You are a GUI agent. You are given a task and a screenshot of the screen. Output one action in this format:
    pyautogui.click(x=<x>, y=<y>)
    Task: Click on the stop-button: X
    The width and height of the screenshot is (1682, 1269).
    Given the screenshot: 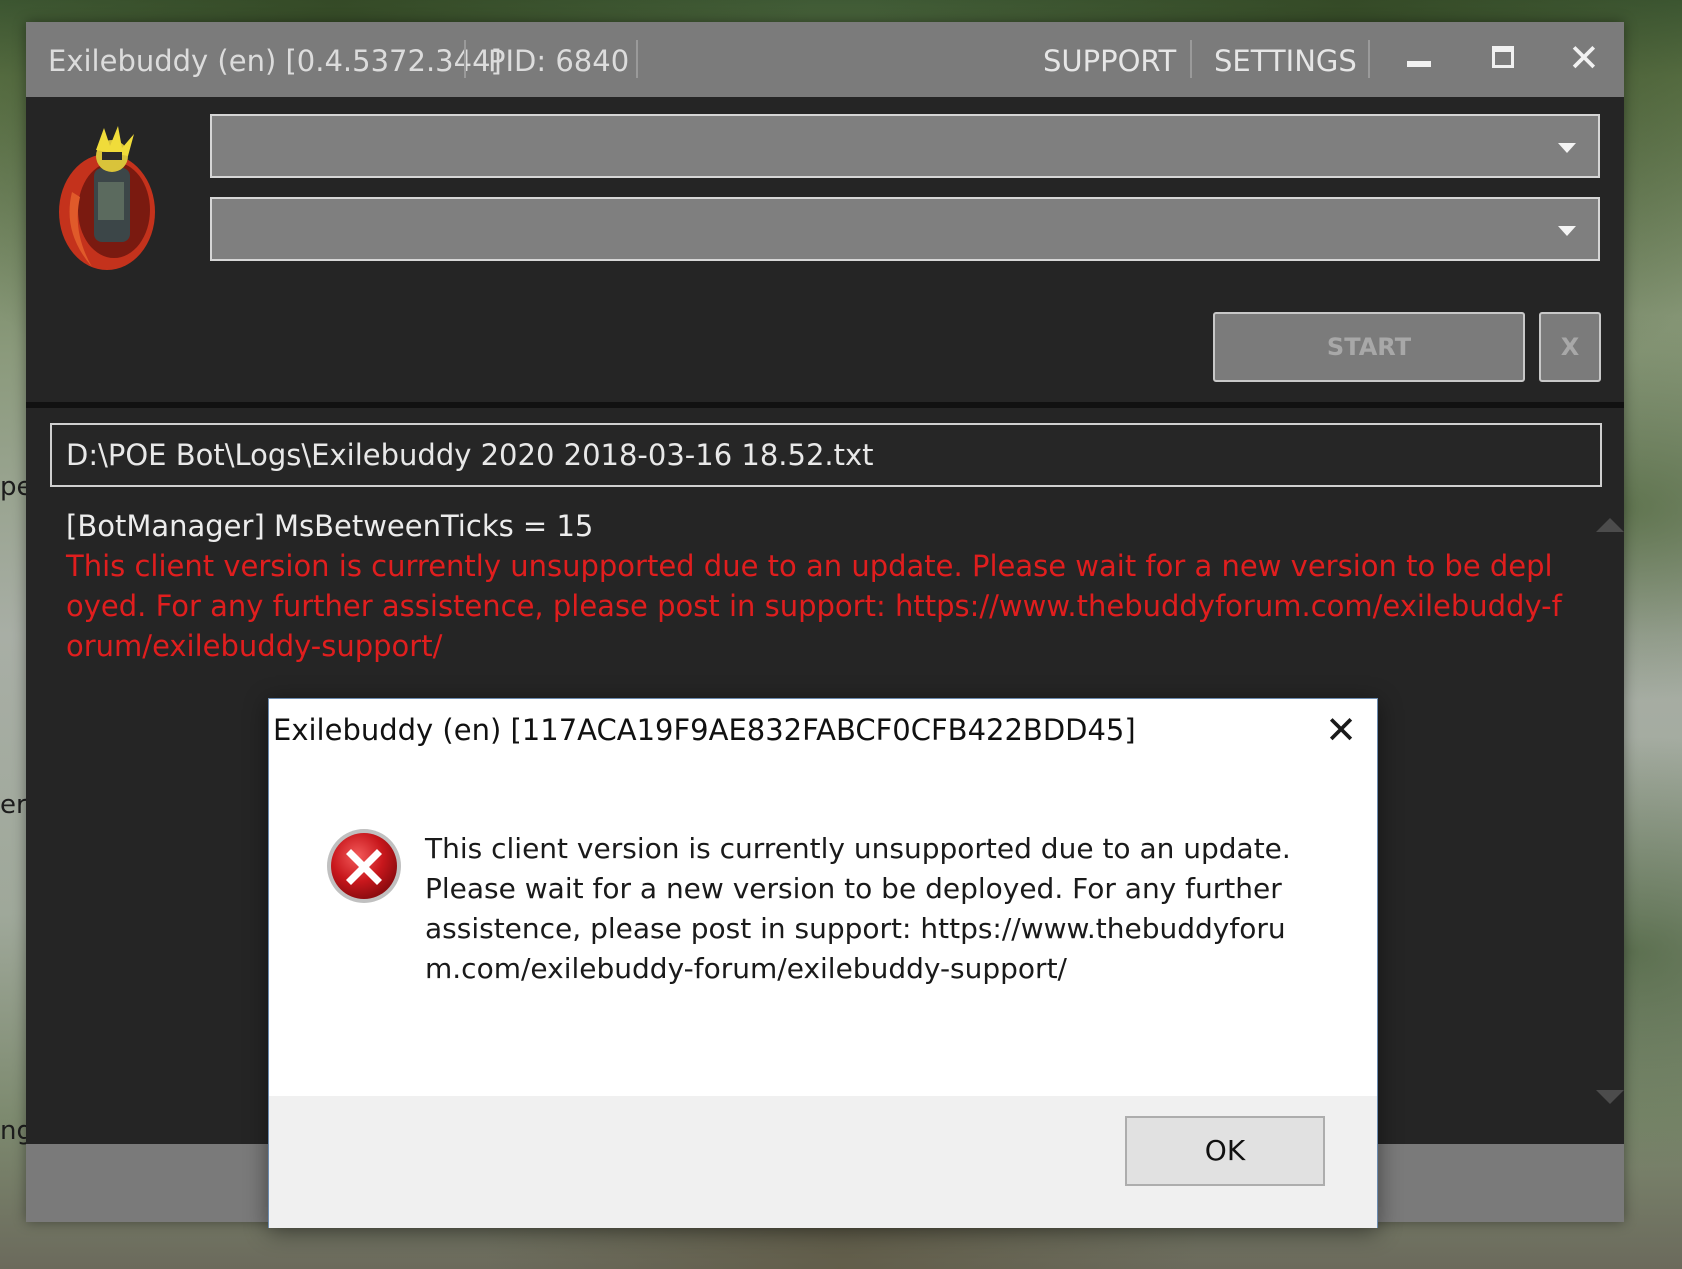 What is the action you would take?
    pyautogui.click(x=1570, y=347)
    